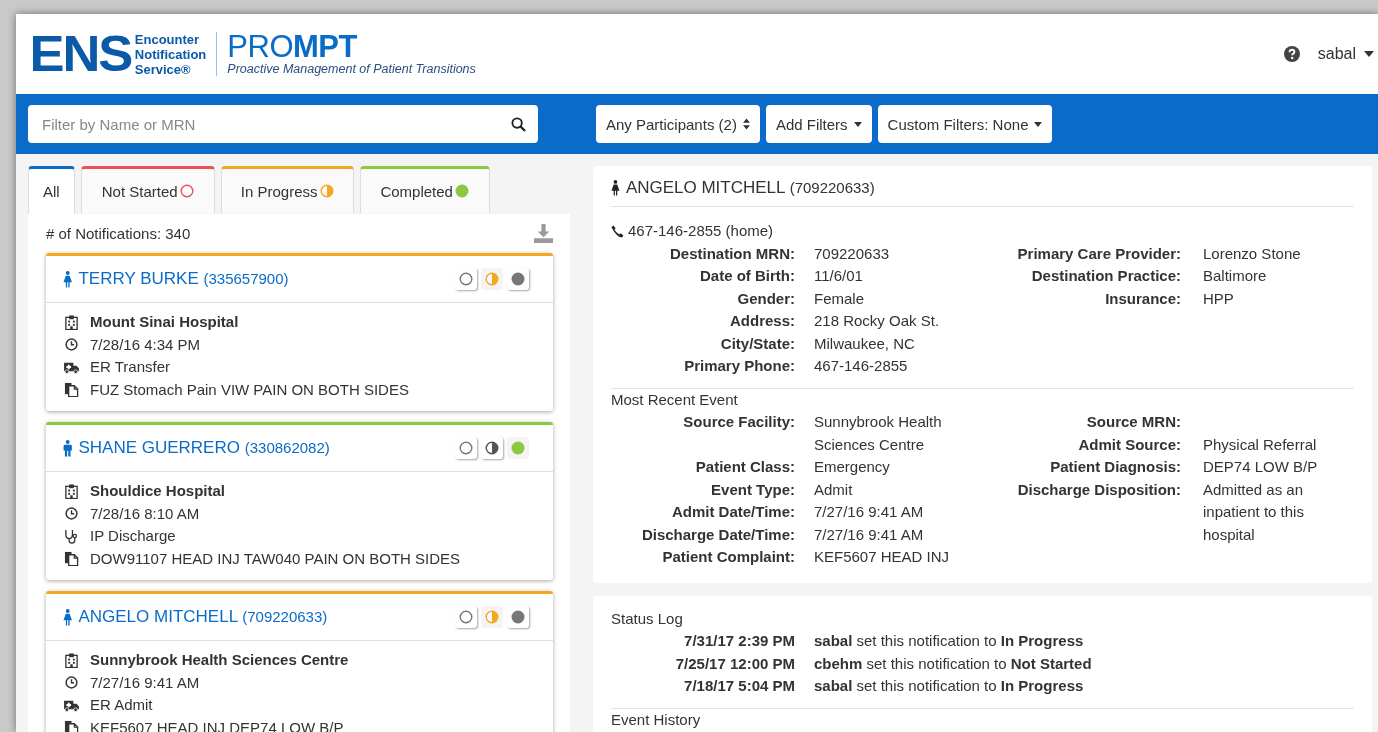  I want to click on field-label: Admit Source:, so click(1129, 444).